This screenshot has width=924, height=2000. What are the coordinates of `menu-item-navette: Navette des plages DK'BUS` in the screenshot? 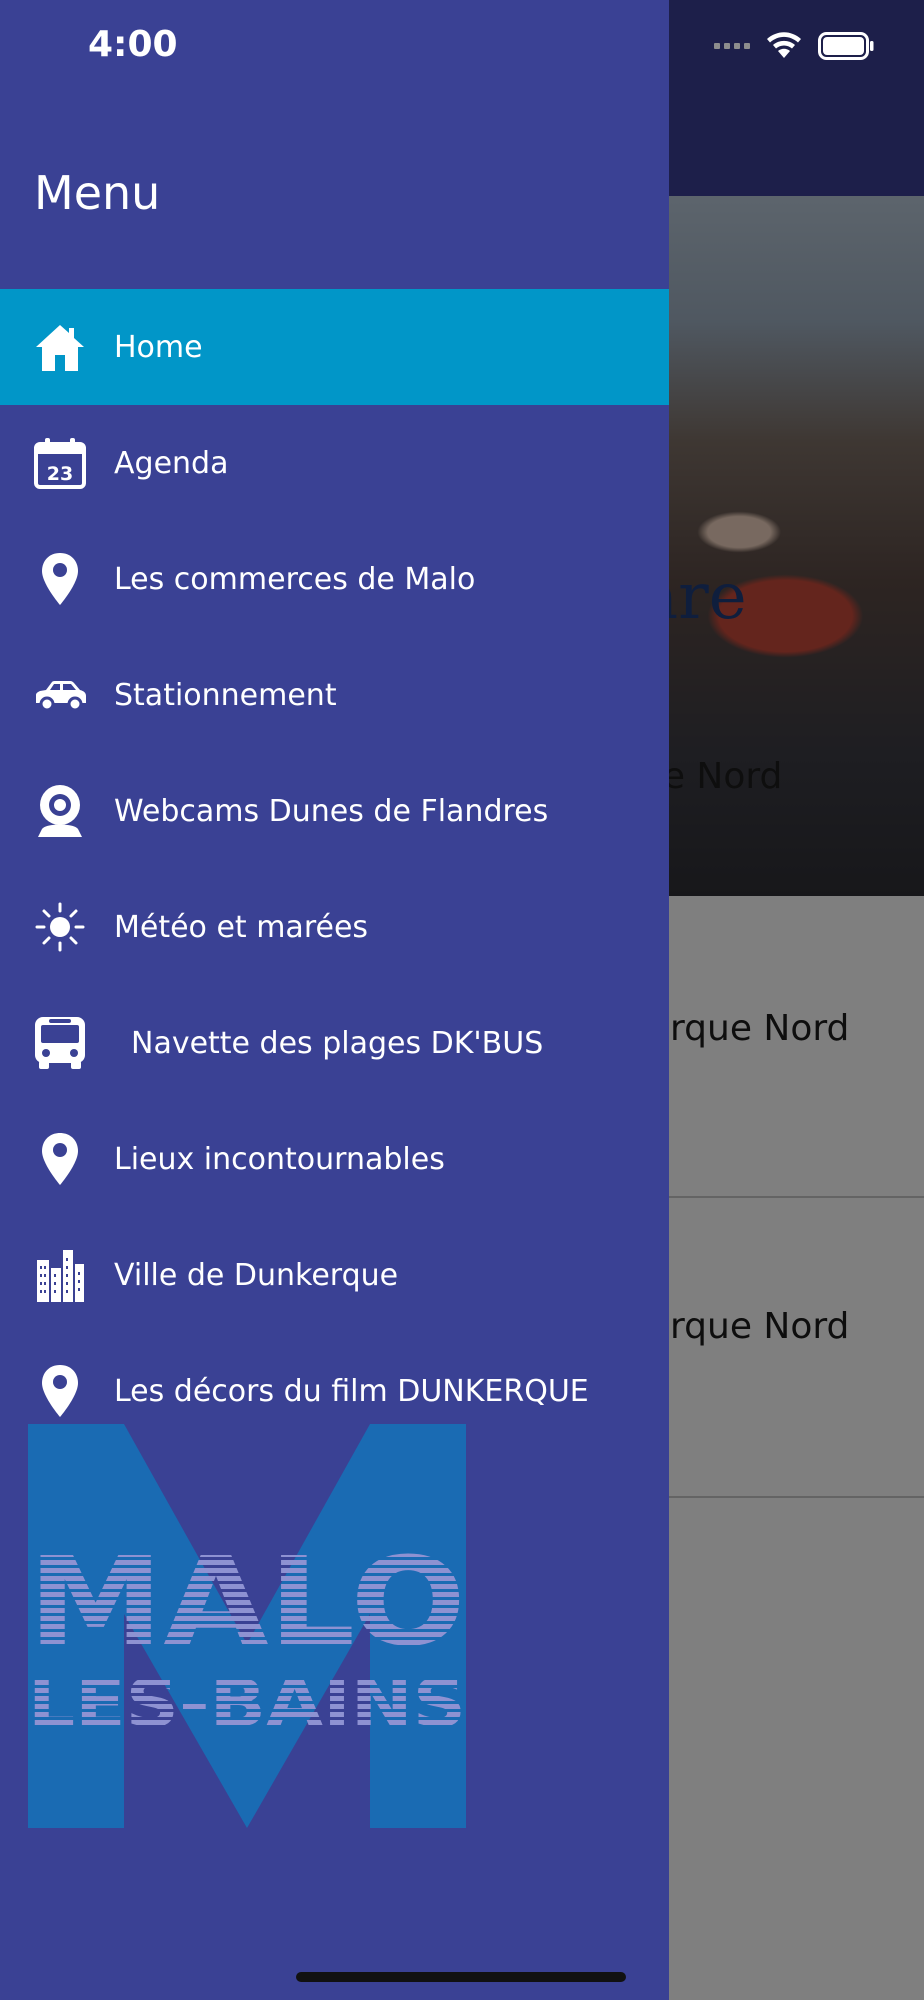 It's located at (334, 1043).